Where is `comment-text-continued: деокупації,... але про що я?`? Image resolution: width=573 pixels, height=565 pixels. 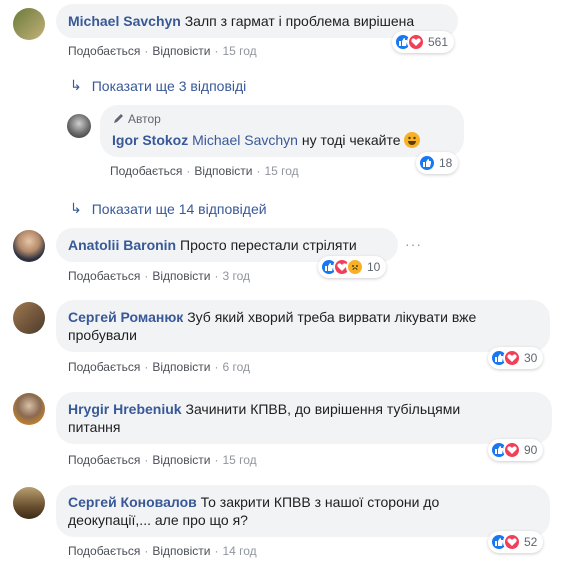
comment-text-continued: деокупації,... але про що я? is located at coordinates (158, 520).